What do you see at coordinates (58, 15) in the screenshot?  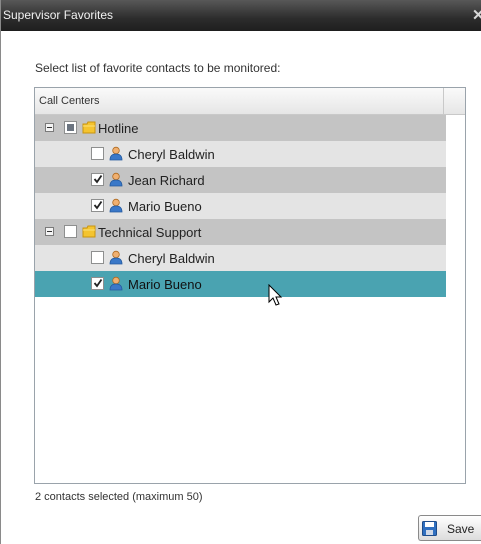 I see `dialog-title: Supervisor Favorites` at bounding box center [58, 15].